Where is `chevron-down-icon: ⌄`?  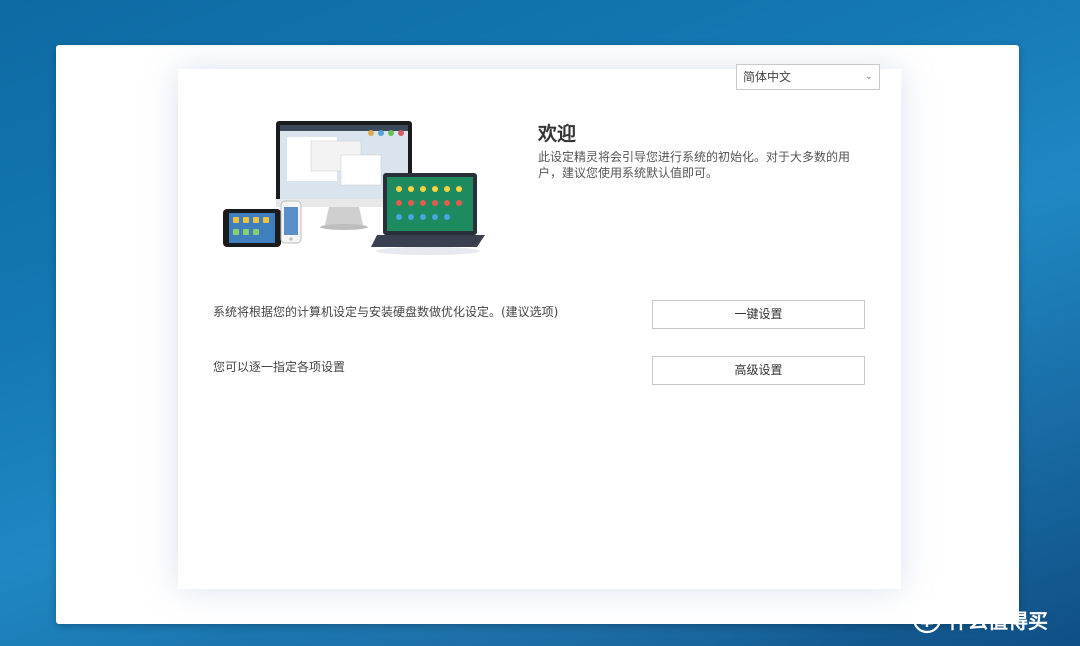
chevron-down-icon: ⌄ is located at coordinates (868, 76).